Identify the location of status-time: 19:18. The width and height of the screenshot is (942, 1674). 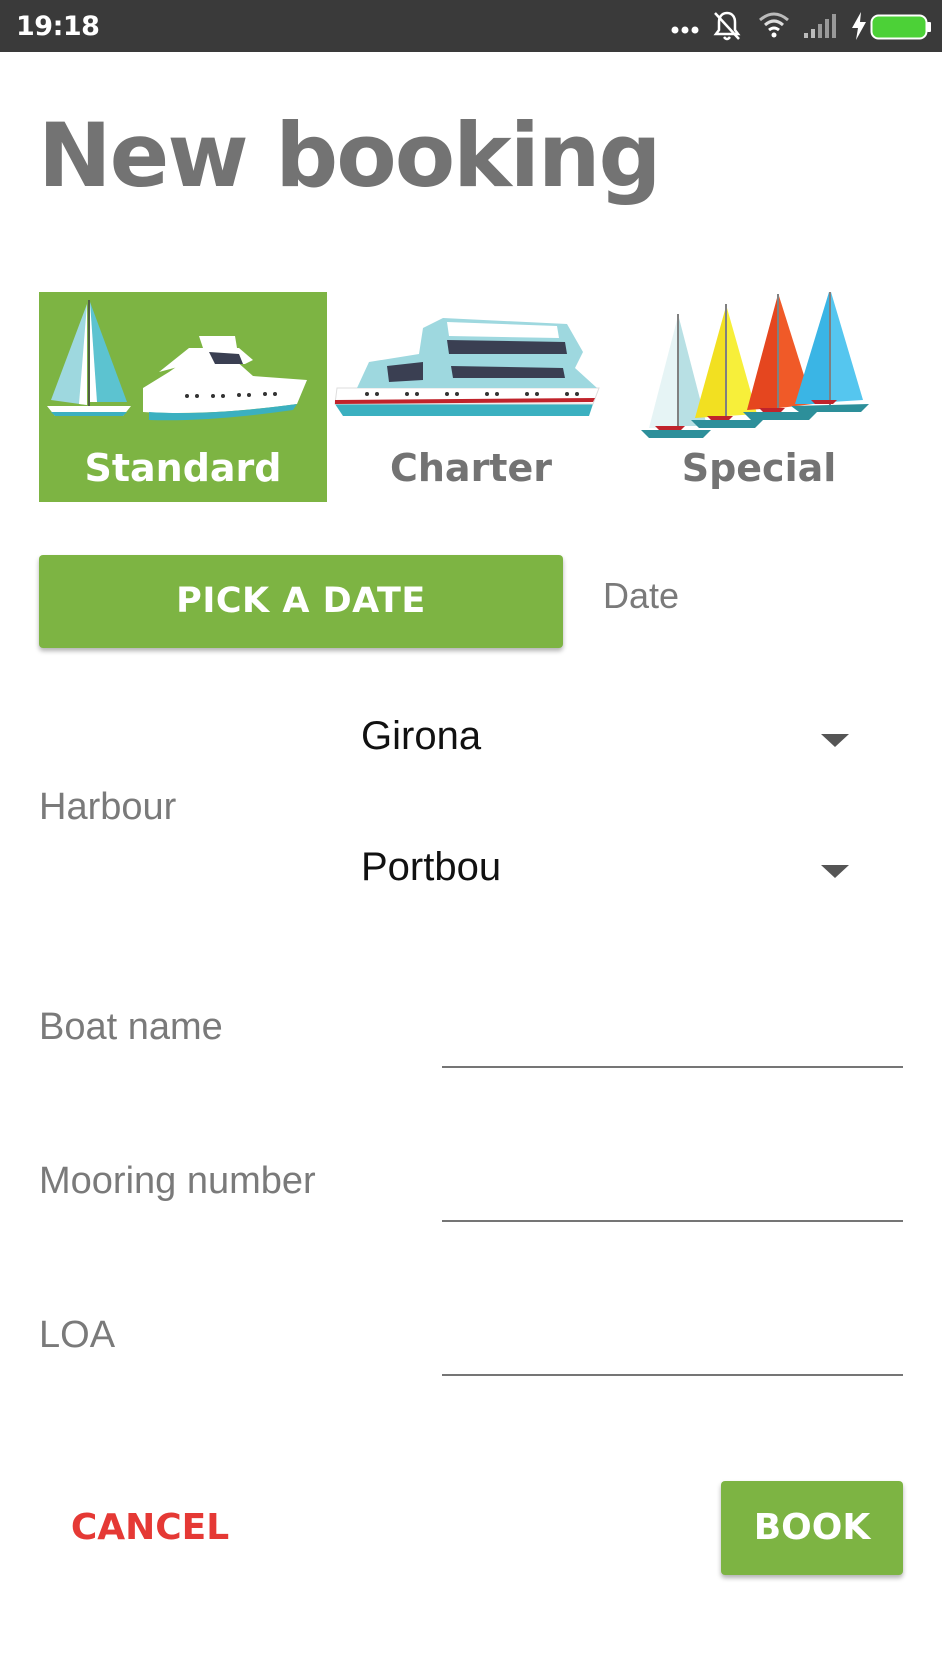
(58, 26).